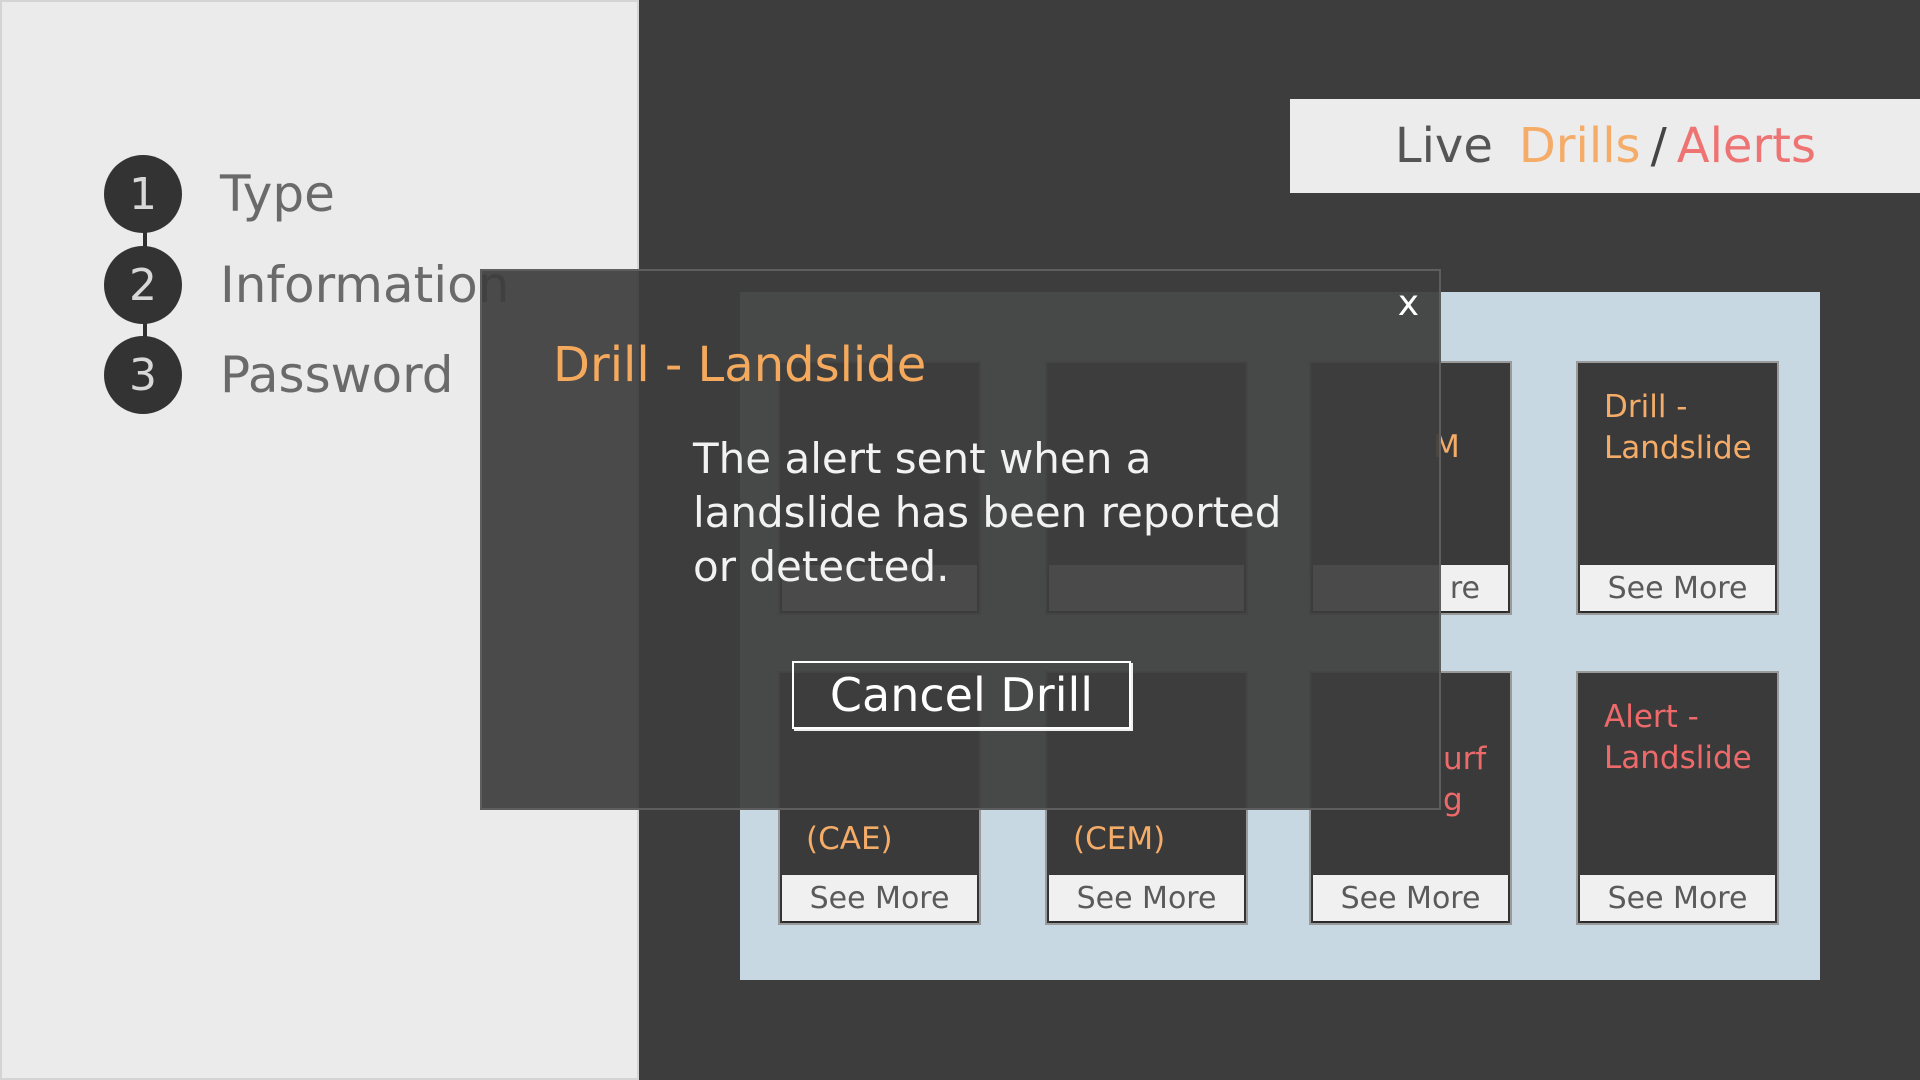  What do you see at coordinates (740, 365) in the screenshot?
I see `modal-title: Drill - Landslide` at bounding box center [740, 365].